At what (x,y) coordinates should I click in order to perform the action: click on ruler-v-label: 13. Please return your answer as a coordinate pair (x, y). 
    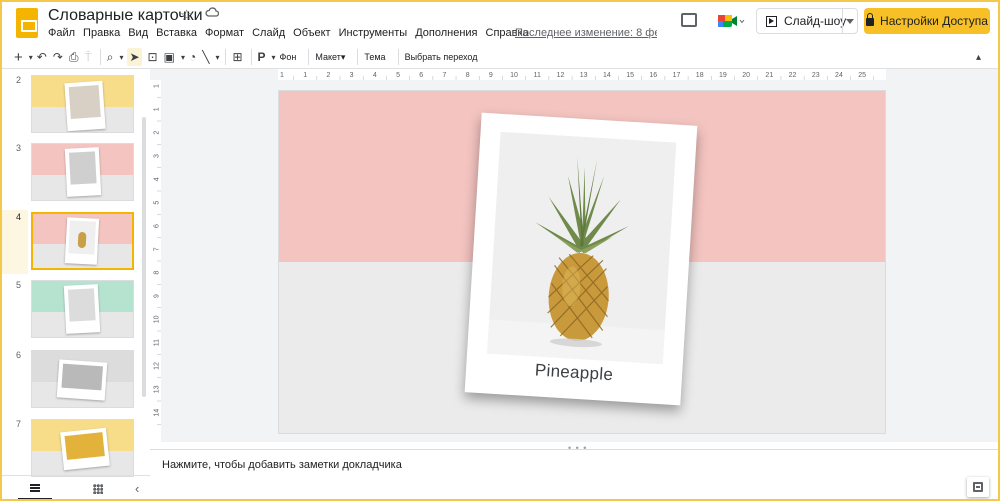
    Looking at the image, I should click on (157, 389).